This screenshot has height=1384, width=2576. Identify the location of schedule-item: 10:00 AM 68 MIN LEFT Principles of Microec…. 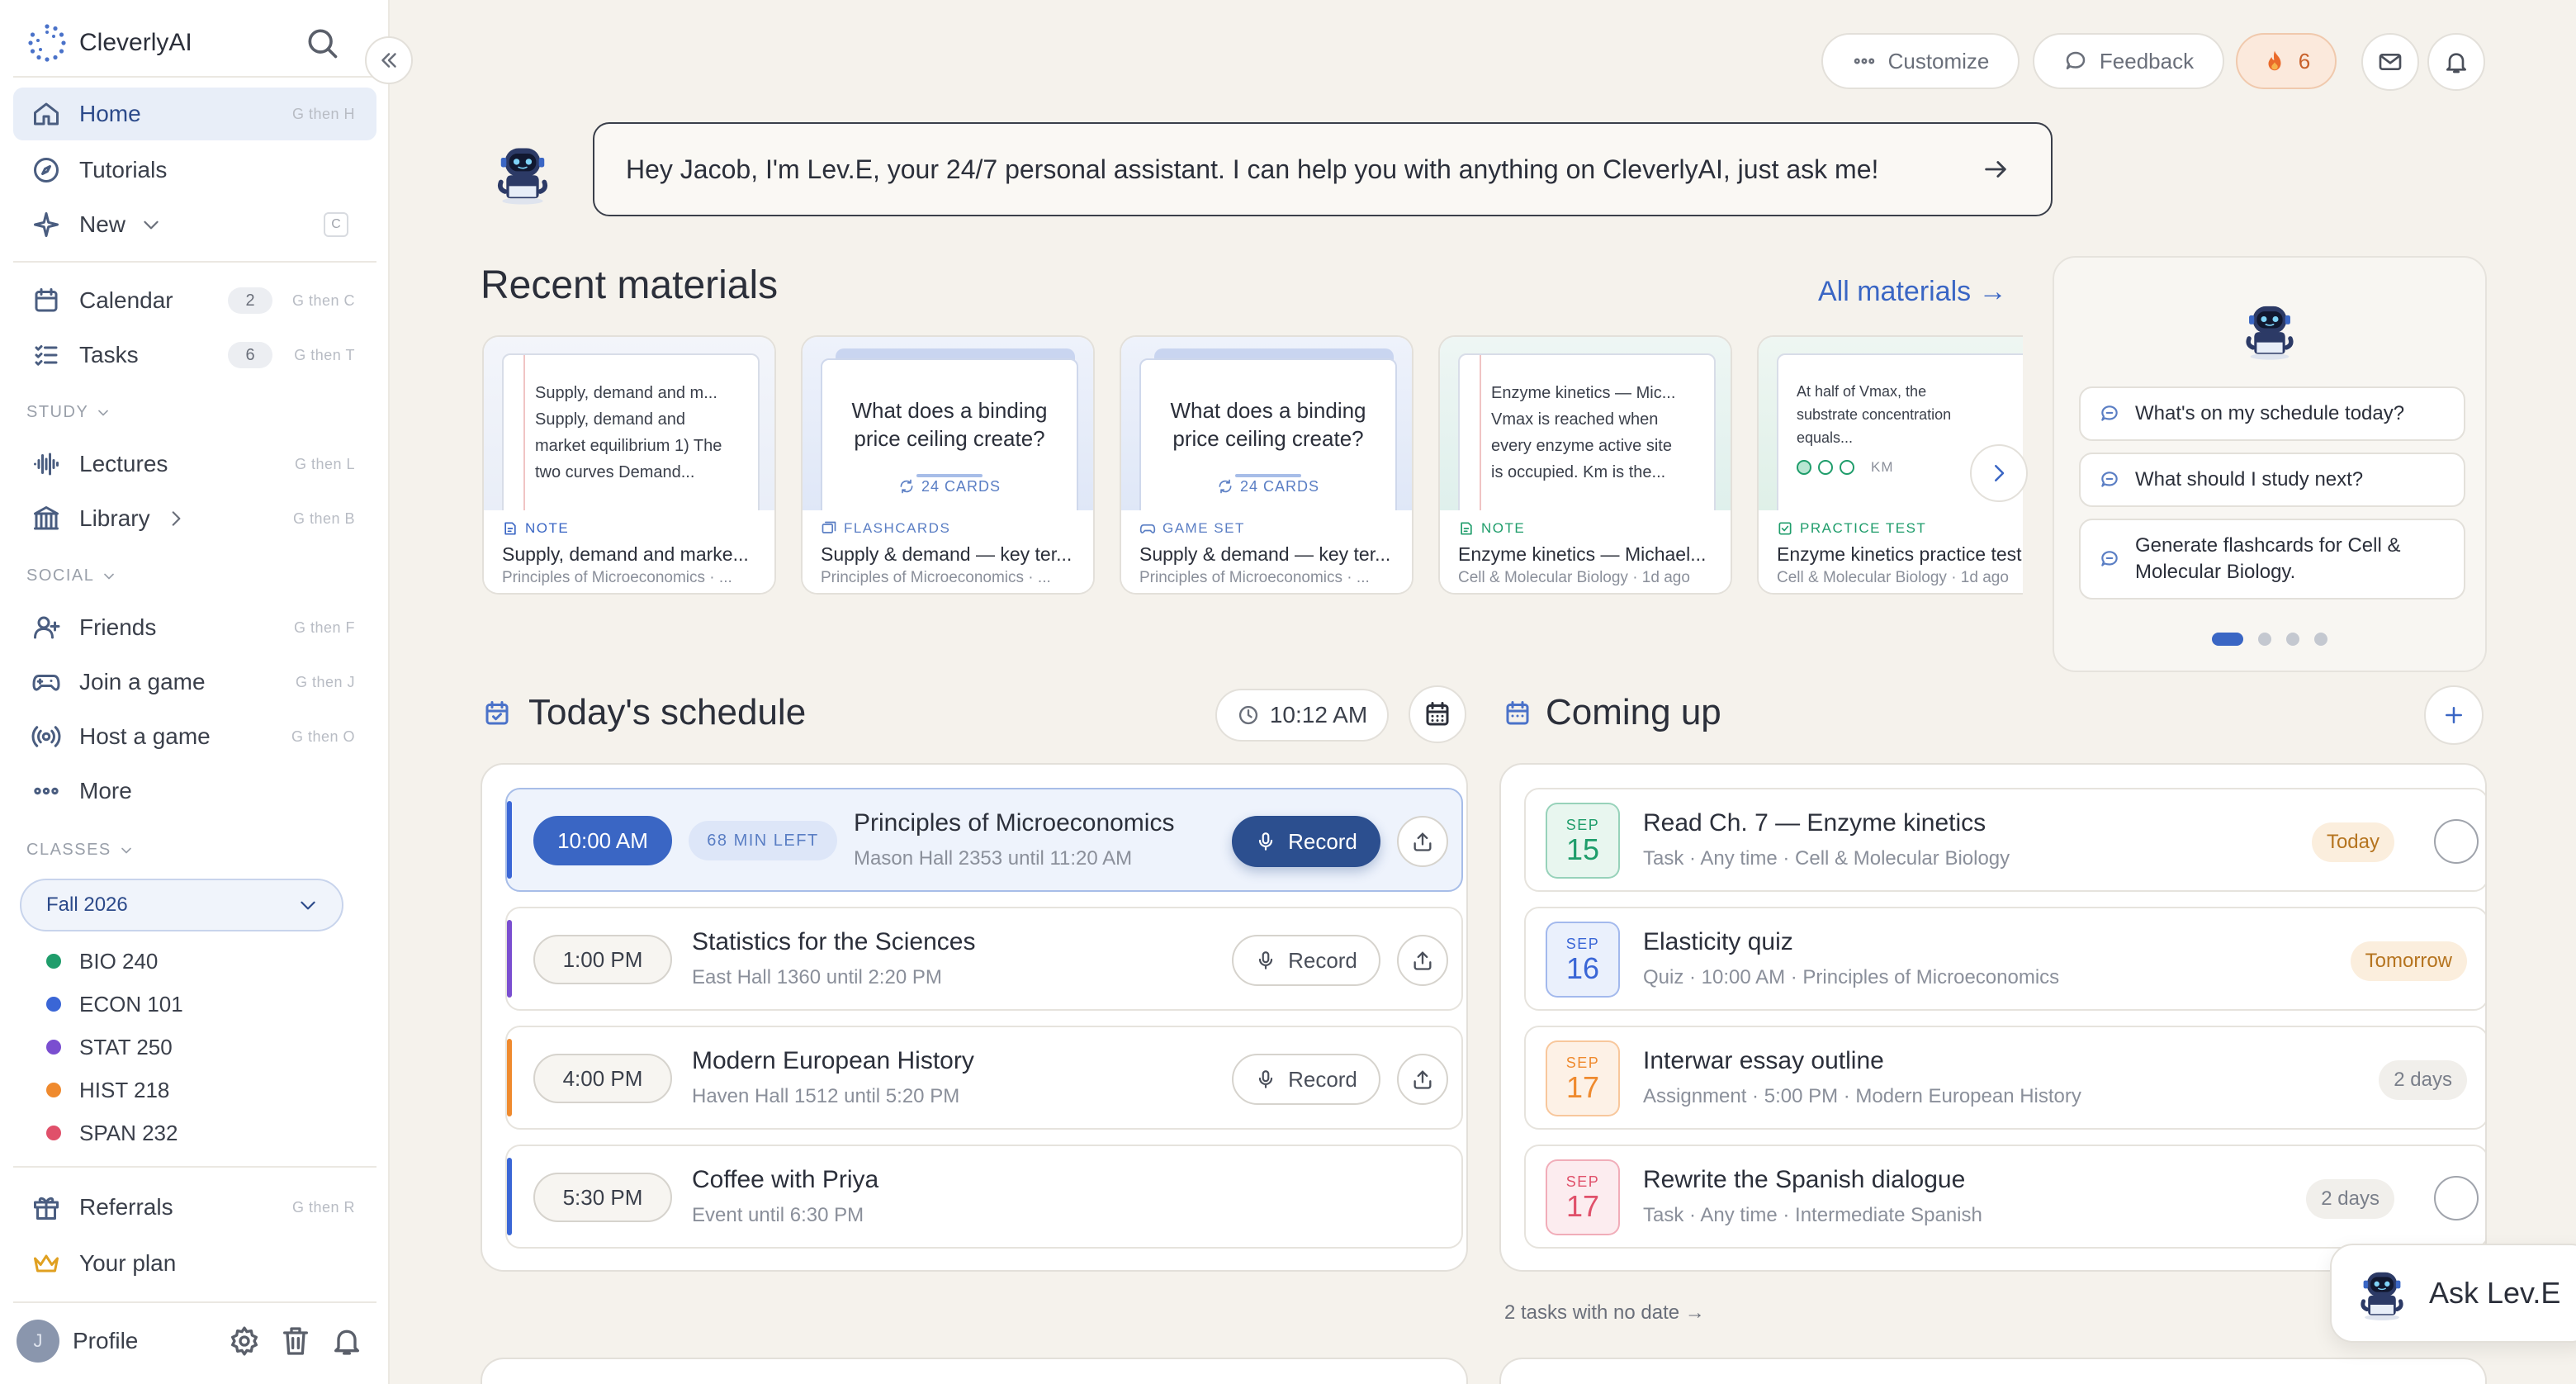
(984, 840).